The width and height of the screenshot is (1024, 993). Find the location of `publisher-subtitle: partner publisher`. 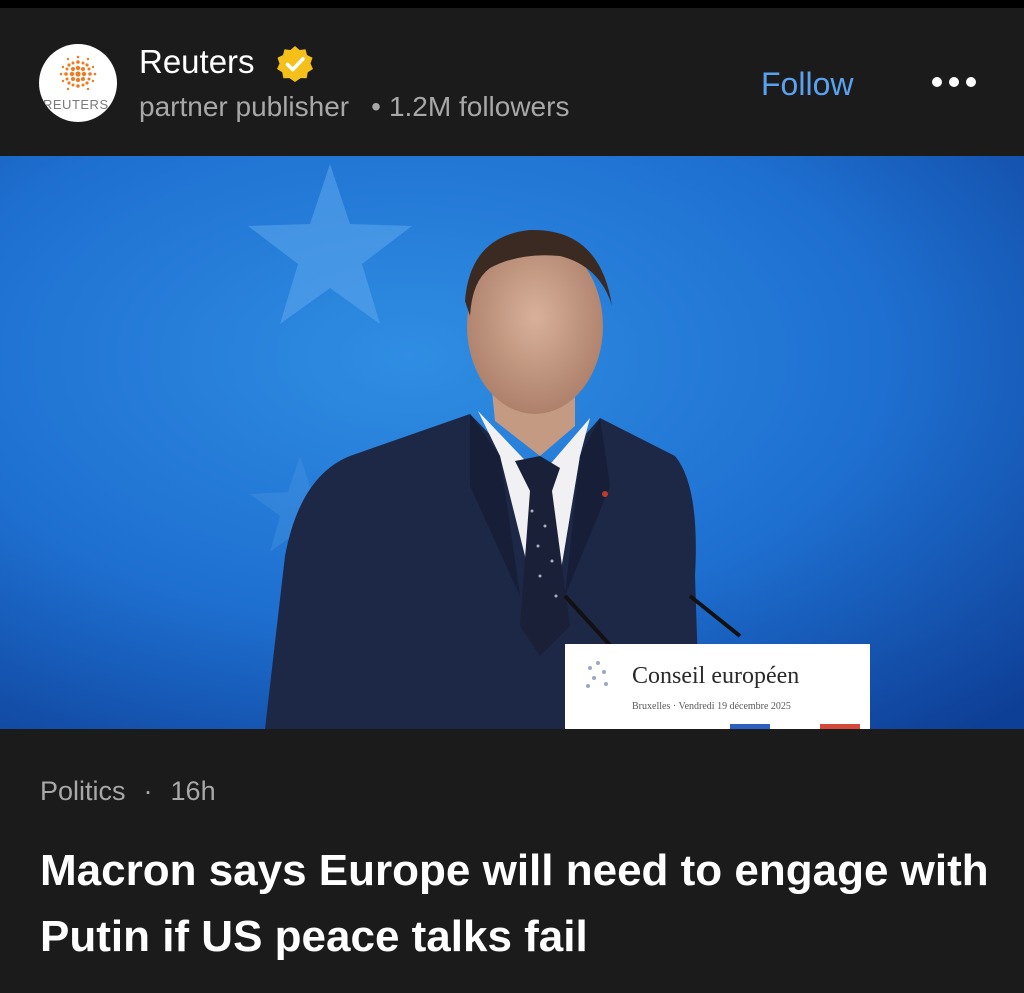

publisher-subtitle: partner publisher is located at coordinates (244, 106).